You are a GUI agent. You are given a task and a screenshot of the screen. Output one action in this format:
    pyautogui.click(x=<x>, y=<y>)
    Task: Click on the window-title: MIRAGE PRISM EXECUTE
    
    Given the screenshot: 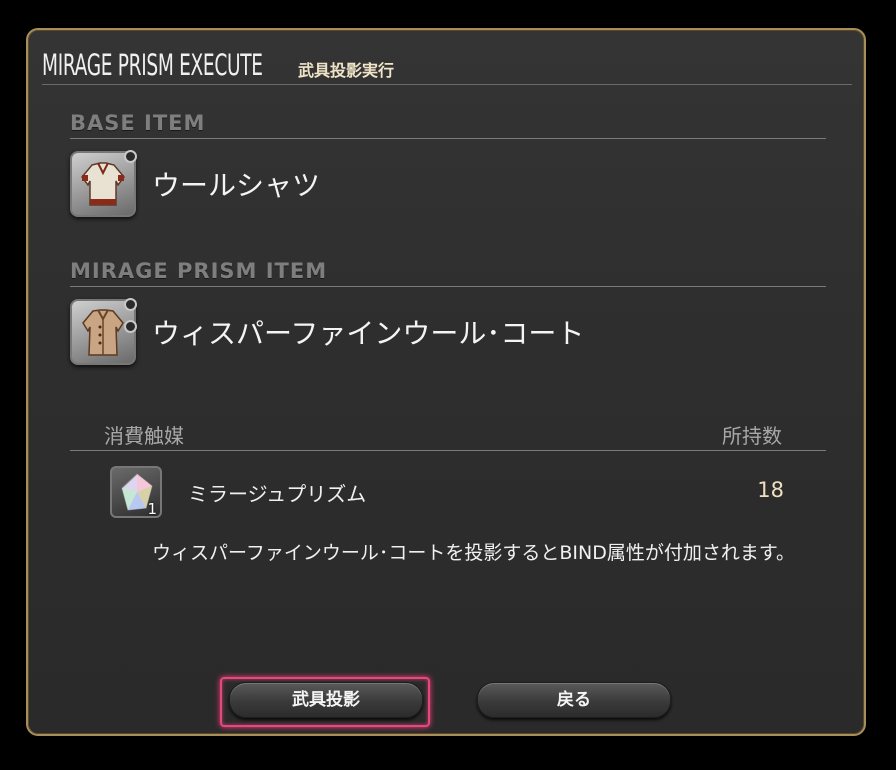 What is the action you would take?
    pyautogui.click(x=152, y=65)
    